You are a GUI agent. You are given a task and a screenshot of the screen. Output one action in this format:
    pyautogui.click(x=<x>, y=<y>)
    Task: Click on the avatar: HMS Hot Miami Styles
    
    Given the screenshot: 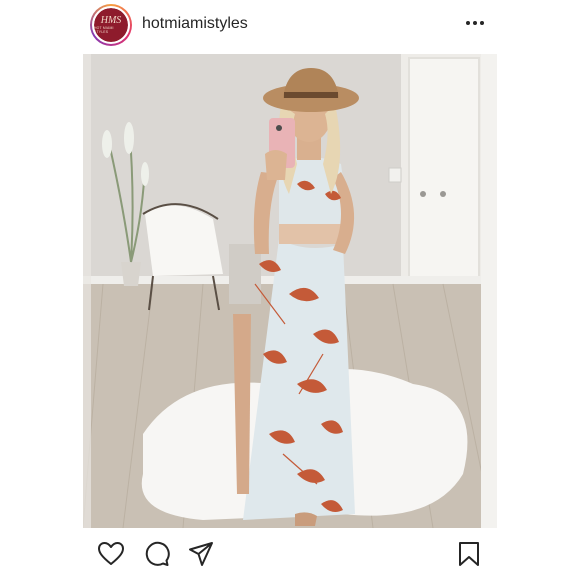 What is the action you would take?
    pyautogui.click(x=111, y=25)
    